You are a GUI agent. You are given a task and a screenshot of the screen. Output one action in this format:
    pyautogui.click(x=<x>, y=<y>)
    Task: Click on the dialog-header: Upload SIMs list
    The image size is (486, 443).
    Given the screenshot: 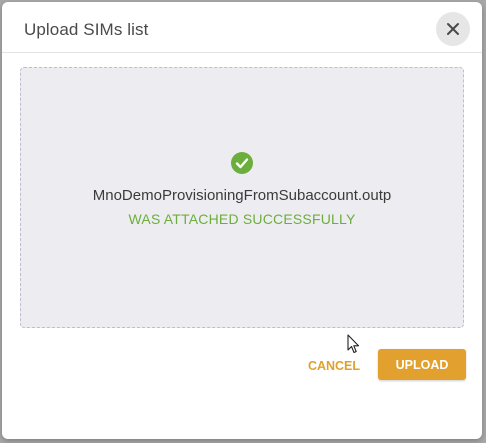 What is the action you would take?
    pyautogui.click(x=242, y=27)
    